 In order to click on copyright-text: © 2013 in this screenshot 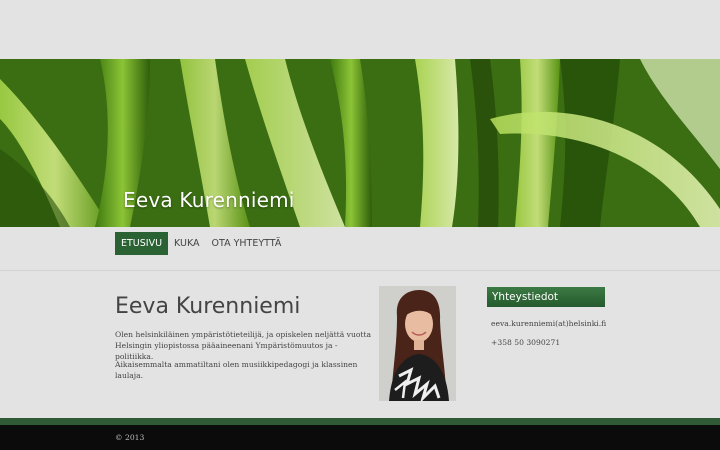, I will do `click(130, 437)`.